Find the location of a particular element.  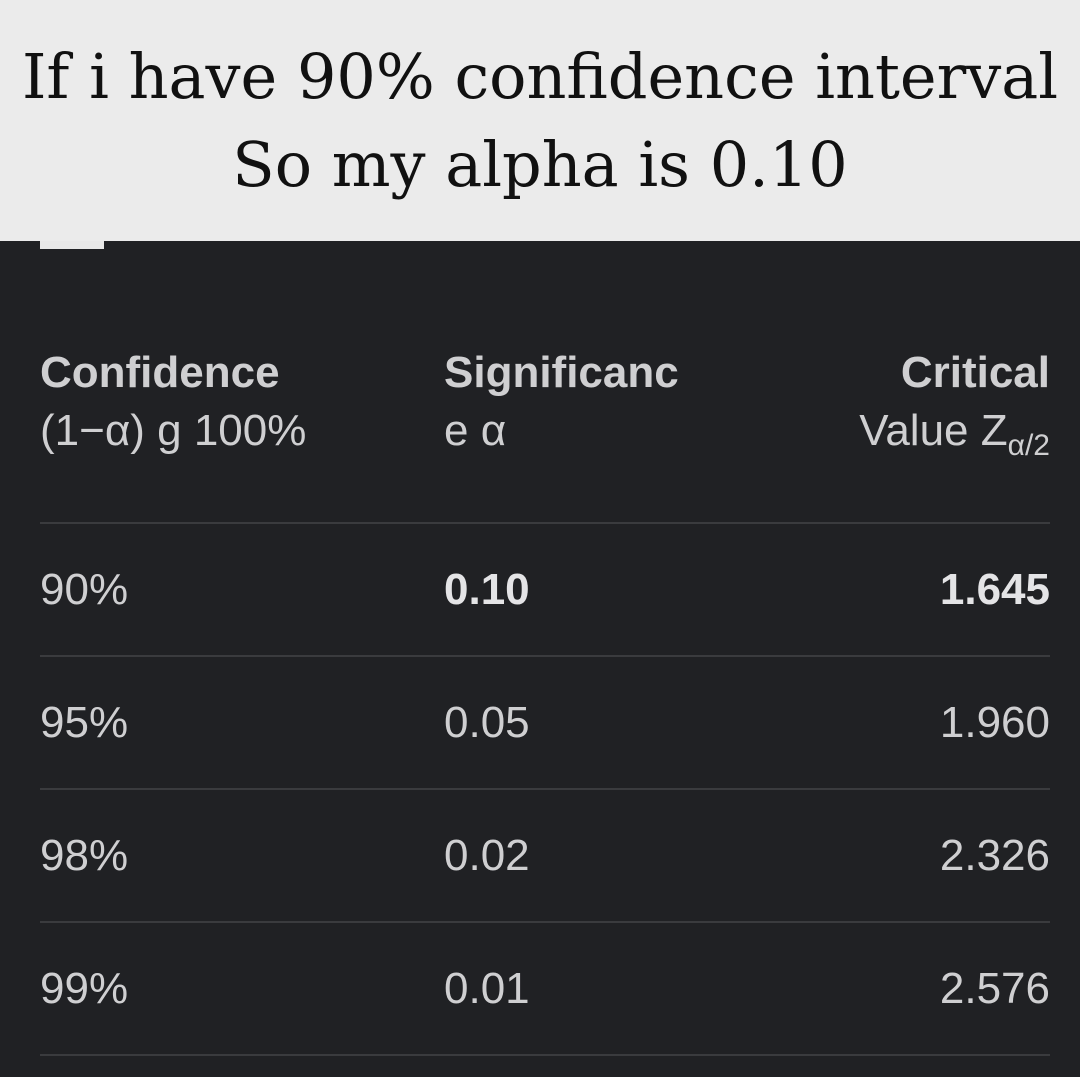

header-confidence-line2: (1−α) g 100% is located at coordinates (173, 430).